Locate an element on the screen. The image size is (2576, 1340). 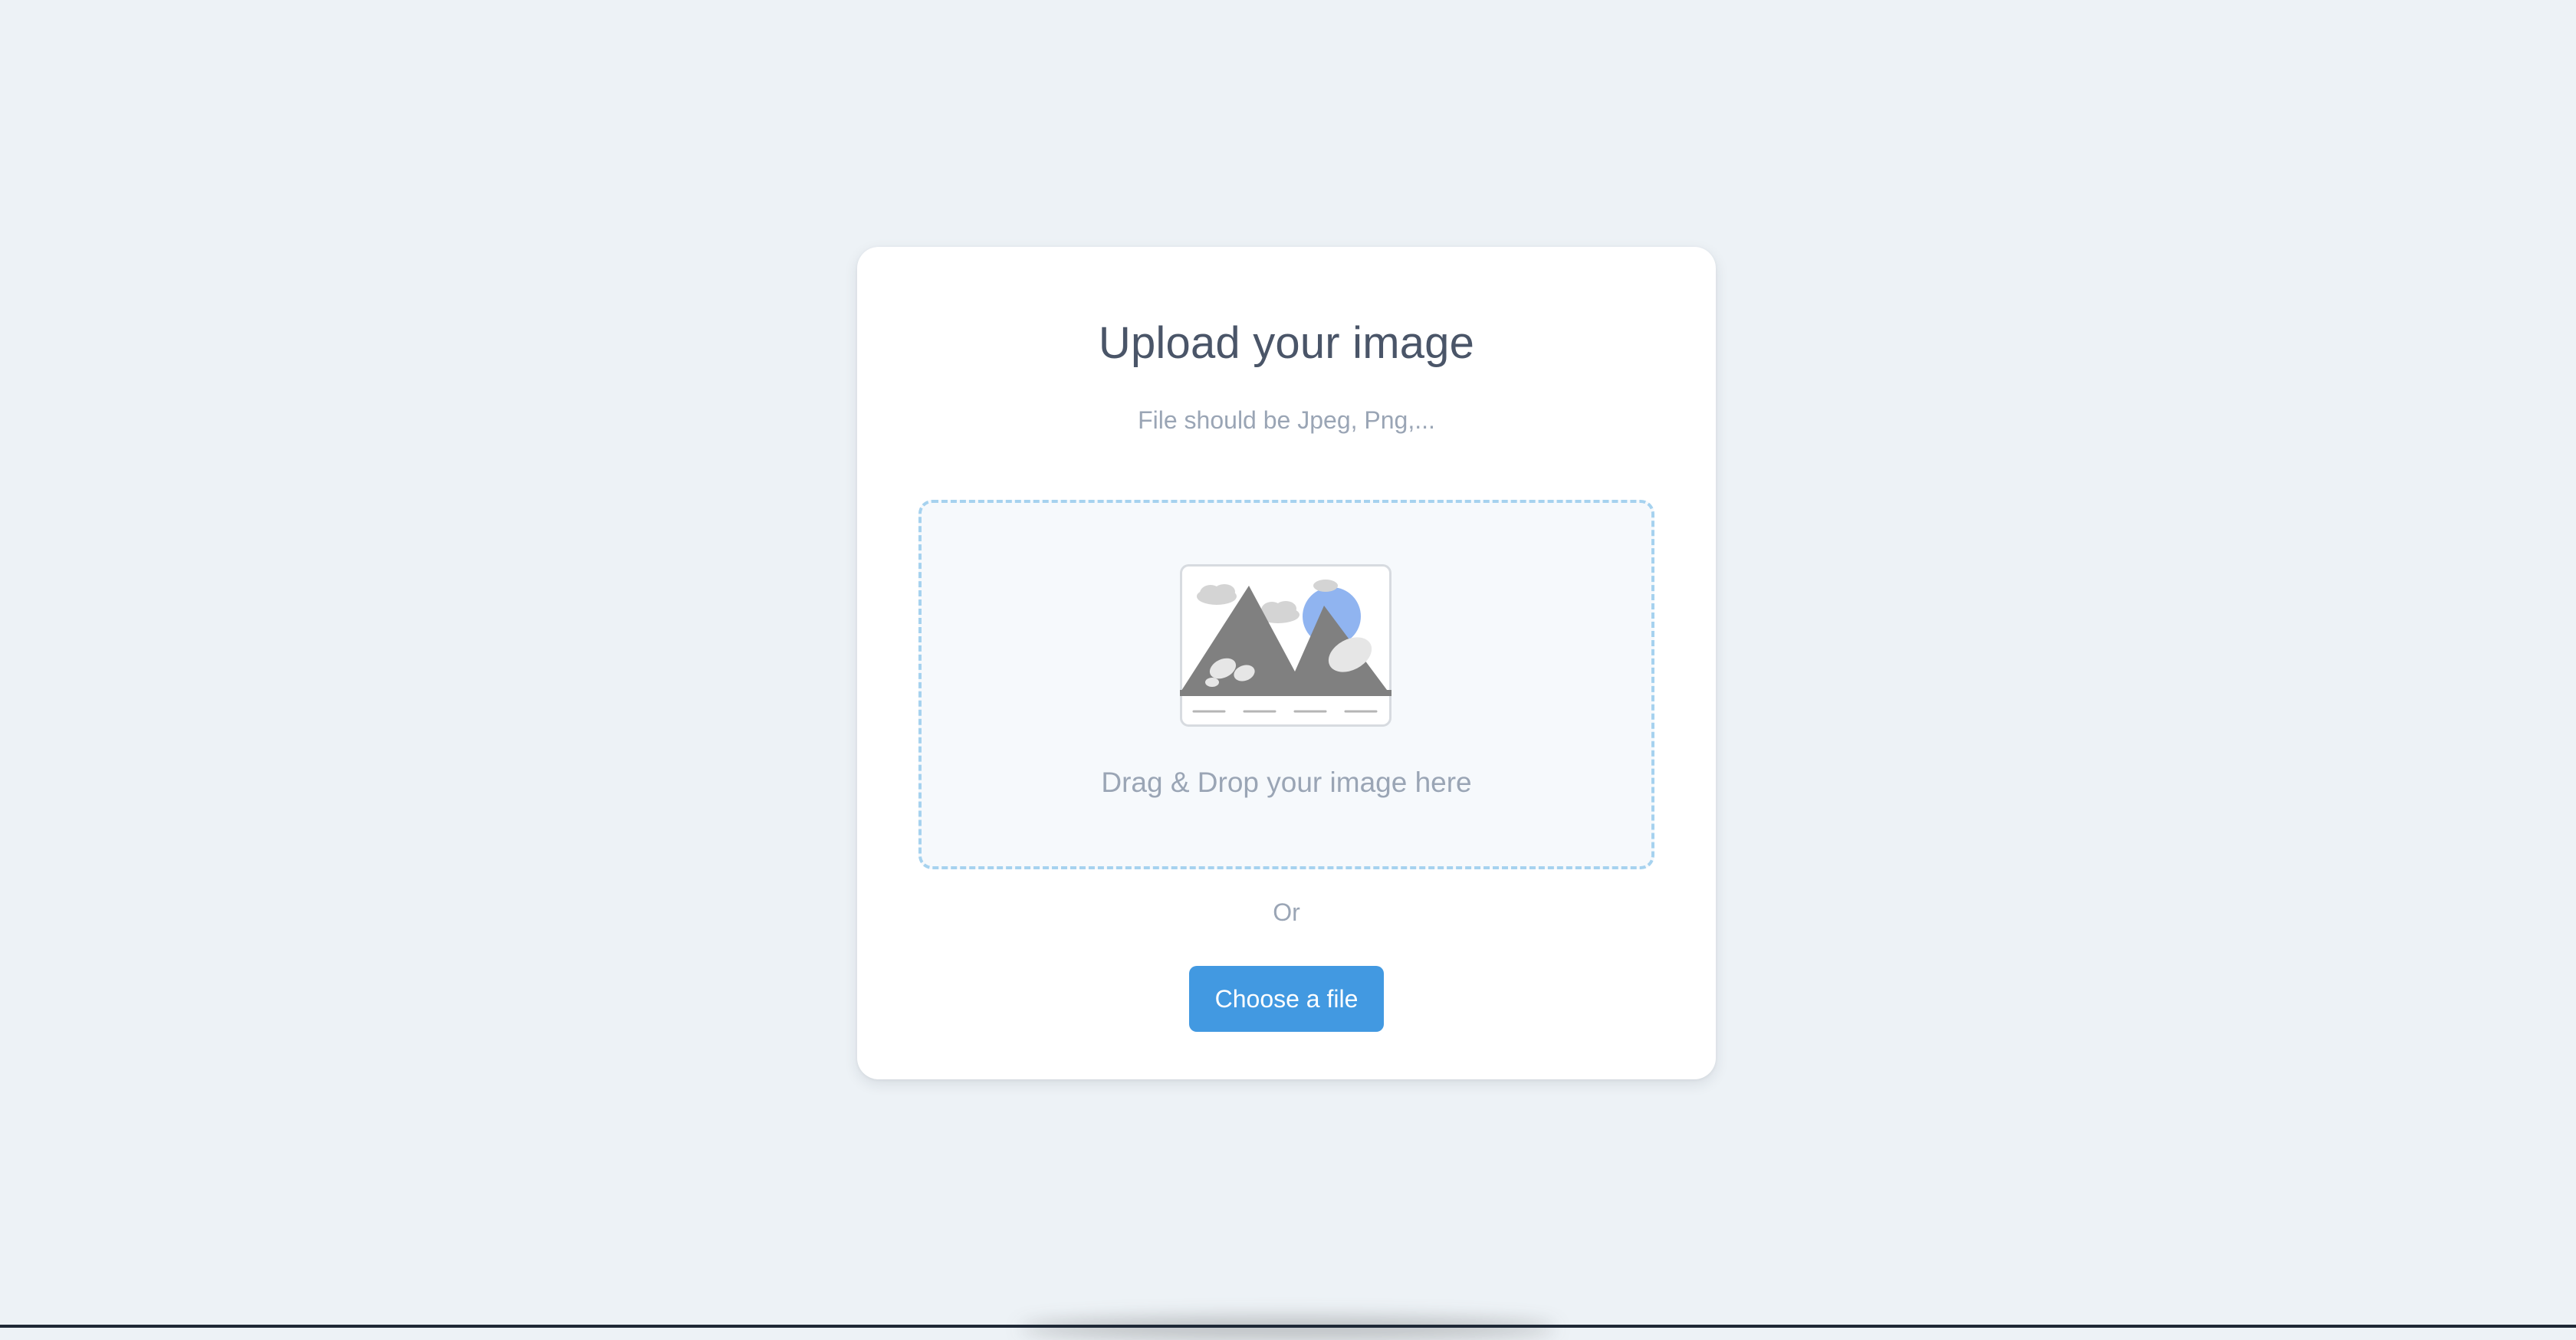
choose-file-button: Choose a file is located at coordinates (1286, 999).